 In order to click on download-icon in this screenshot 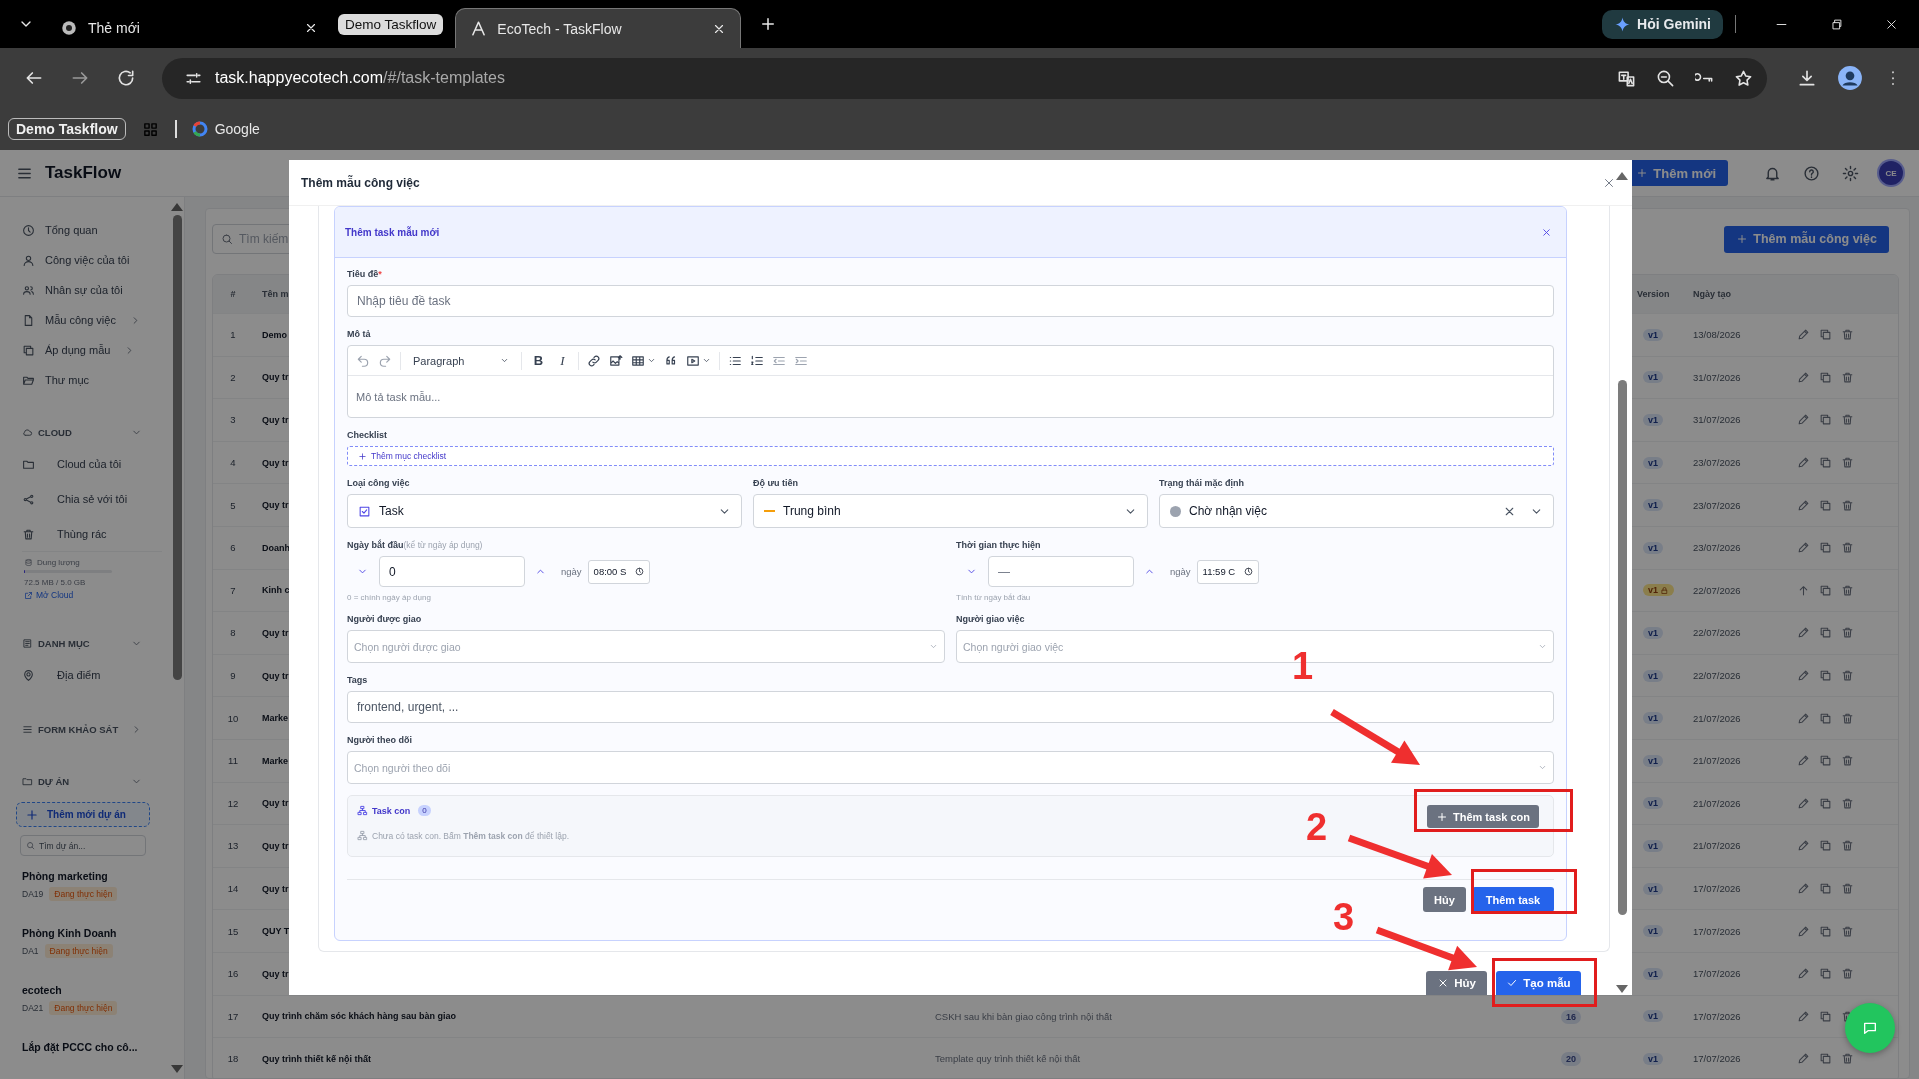, I will do `click(1807, 78)`.